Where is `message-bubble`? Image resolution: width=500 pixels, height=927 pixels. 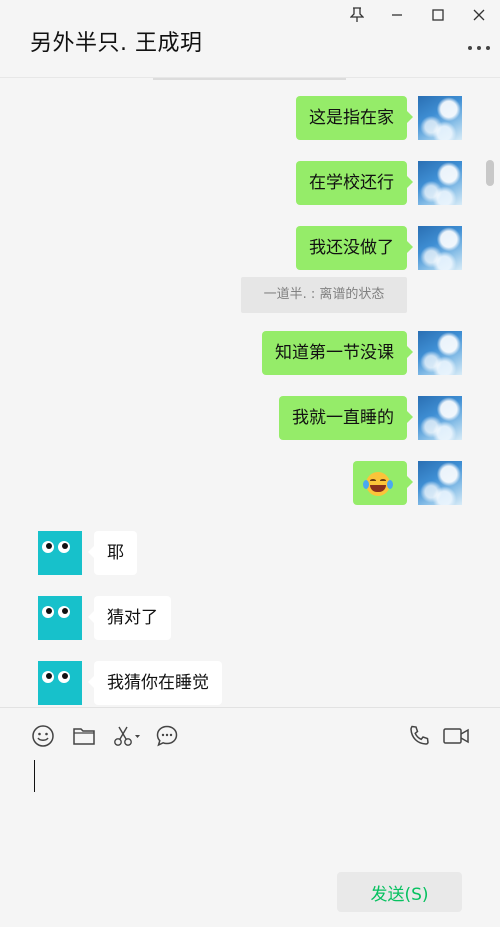
message-bubble is located at coordinates (383, 483).